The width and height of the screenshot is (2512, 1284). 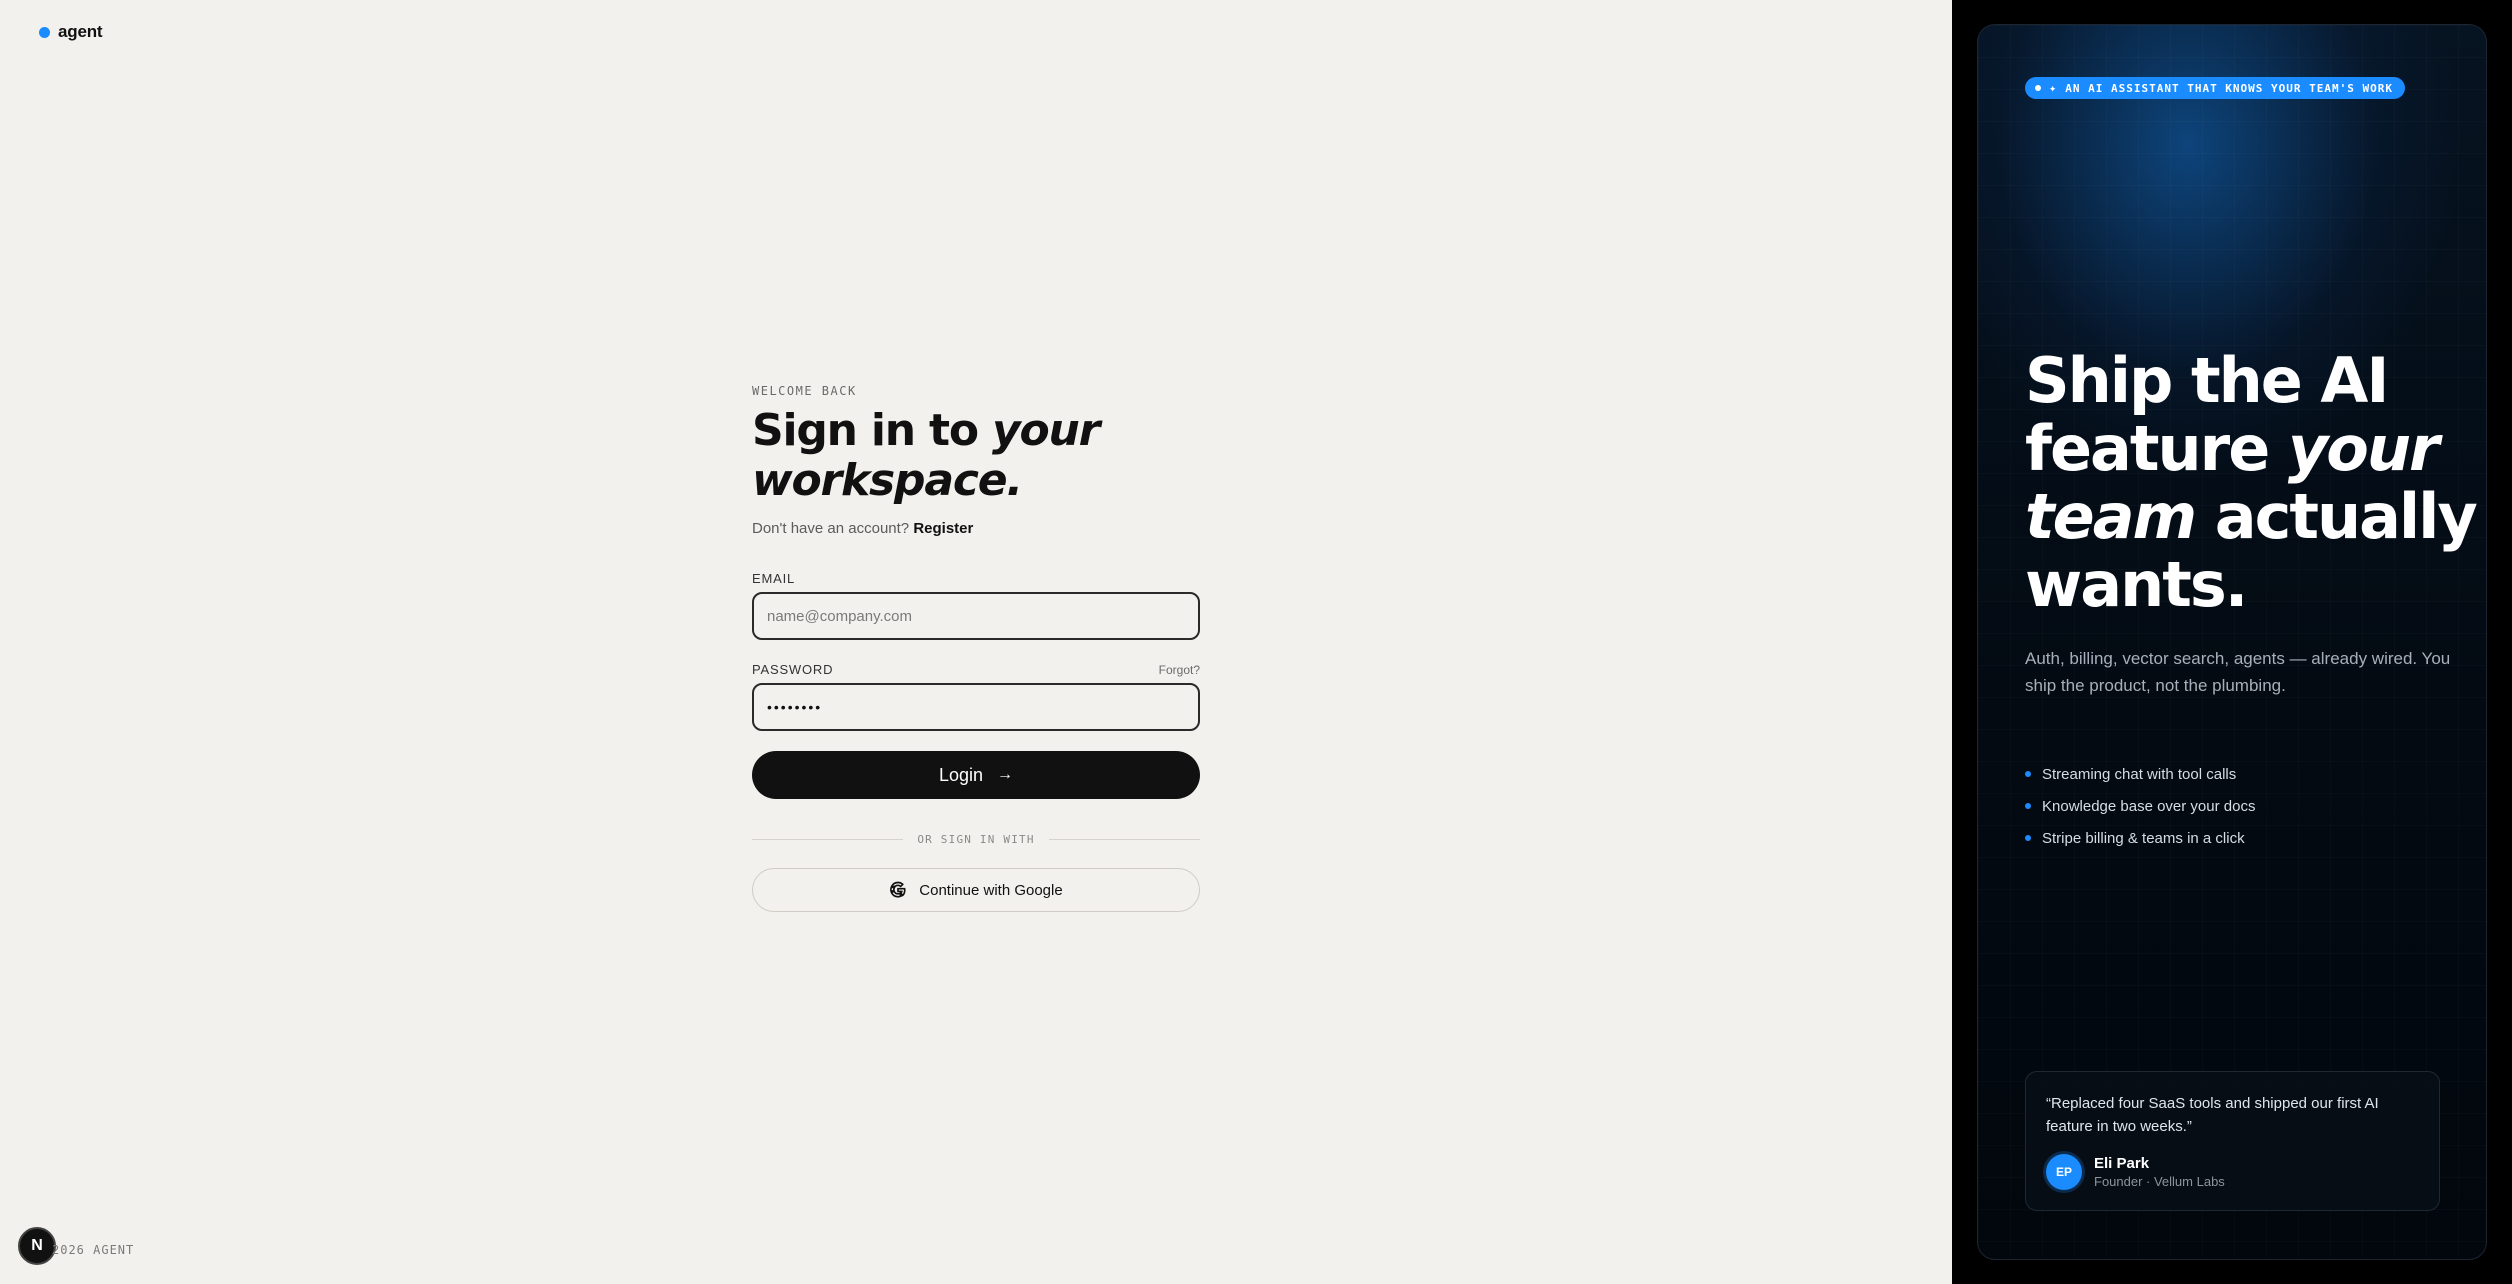 I want to click on password-group: PASSWORD Forgot?, so click(x=976, y=696).